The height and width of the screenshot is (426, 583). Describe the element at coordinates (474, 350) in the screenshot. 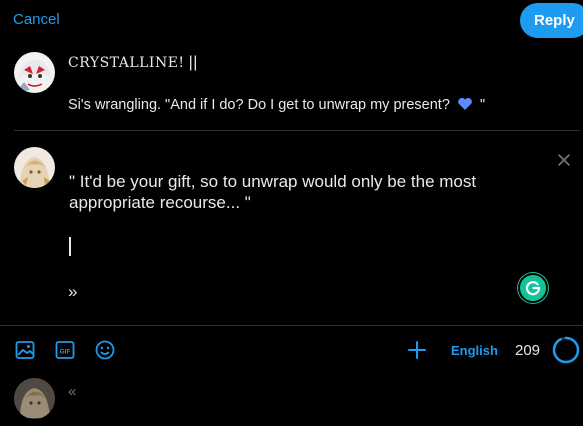

I see `language-selector: English` at that location.